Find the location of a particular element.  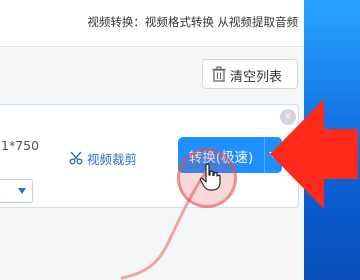

hand-cursor-icon is located at coordinates (210, 177).